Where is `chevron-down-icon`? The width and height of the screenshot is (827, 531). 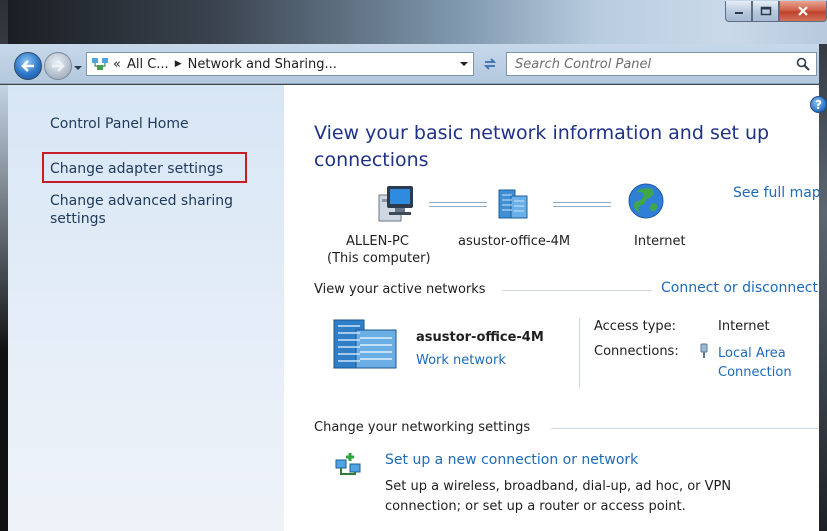
chevron-down-icon is located at coordinates (78, 68).